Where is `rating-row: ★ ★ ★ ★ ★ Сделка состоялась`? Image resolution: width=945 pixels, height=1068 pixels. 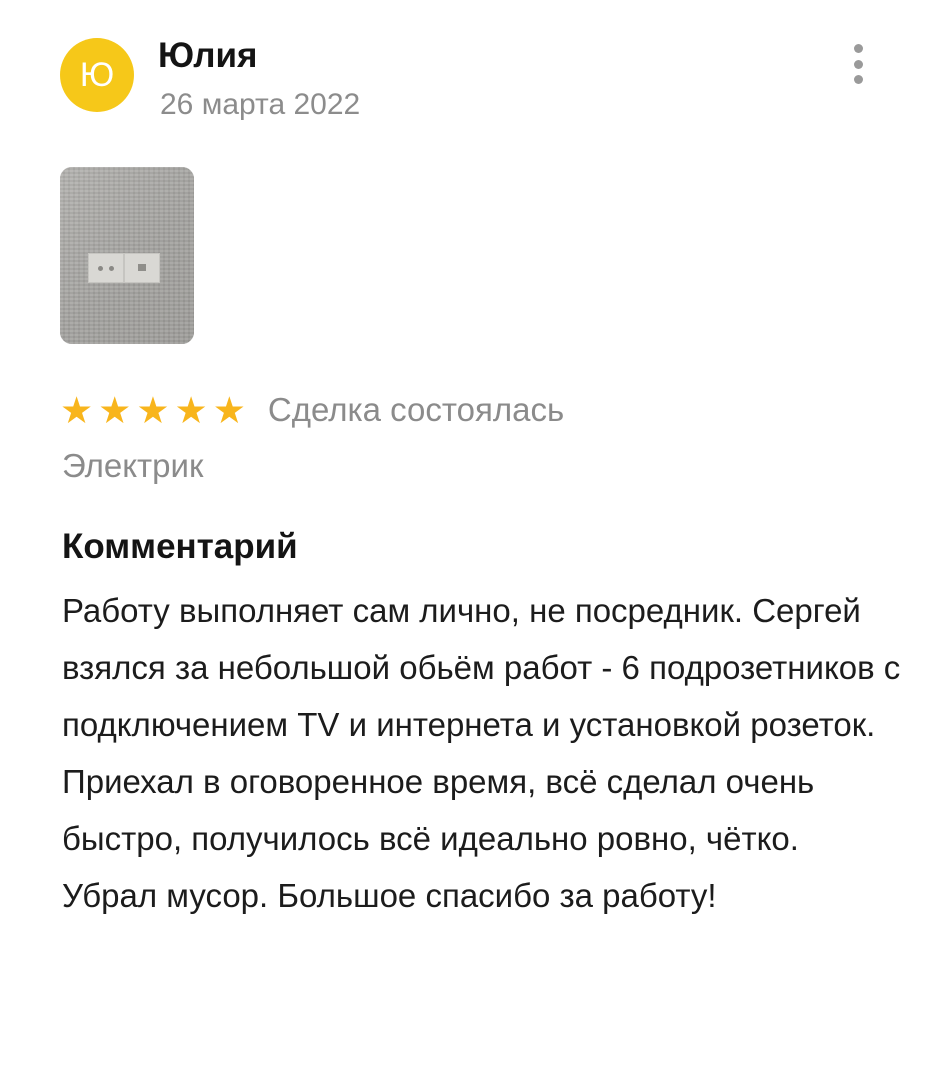
rating-row: ★ ★ ★ ★ ★ Сделка состоялась is located at coordinates (312, 410).